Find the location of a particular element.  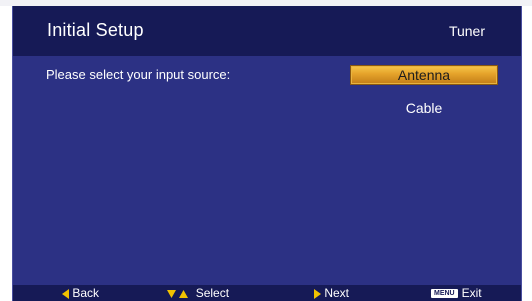

option-cable: Cable is located at coordinates (424, 108).